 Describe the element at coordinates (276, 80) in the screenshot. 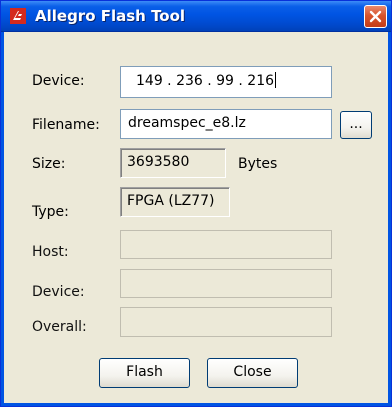

I see `text-caret` at that location.